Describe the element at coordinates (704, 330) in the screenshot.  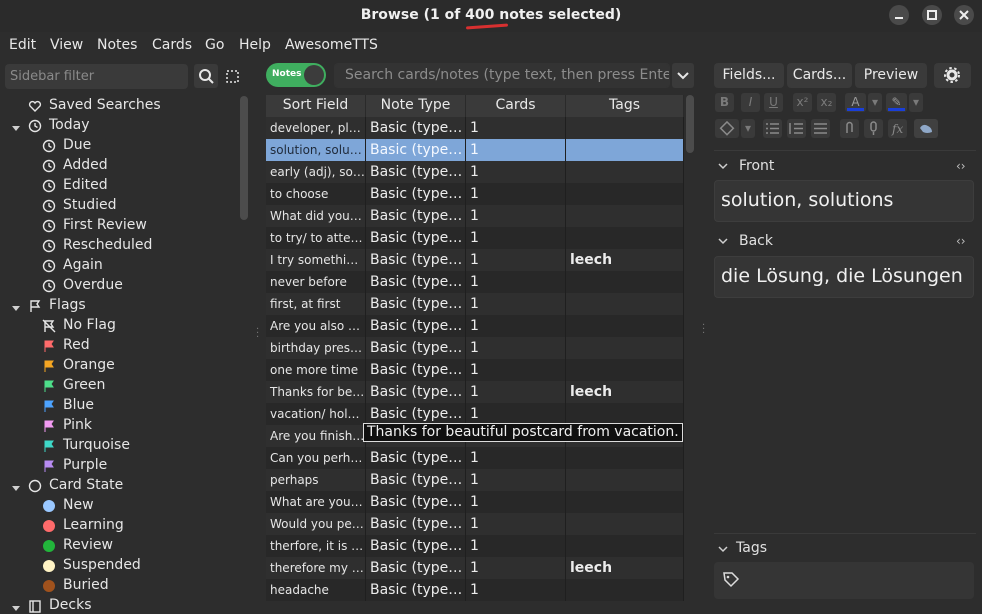
I see `splitter-handle-right: · · ·` at that location.